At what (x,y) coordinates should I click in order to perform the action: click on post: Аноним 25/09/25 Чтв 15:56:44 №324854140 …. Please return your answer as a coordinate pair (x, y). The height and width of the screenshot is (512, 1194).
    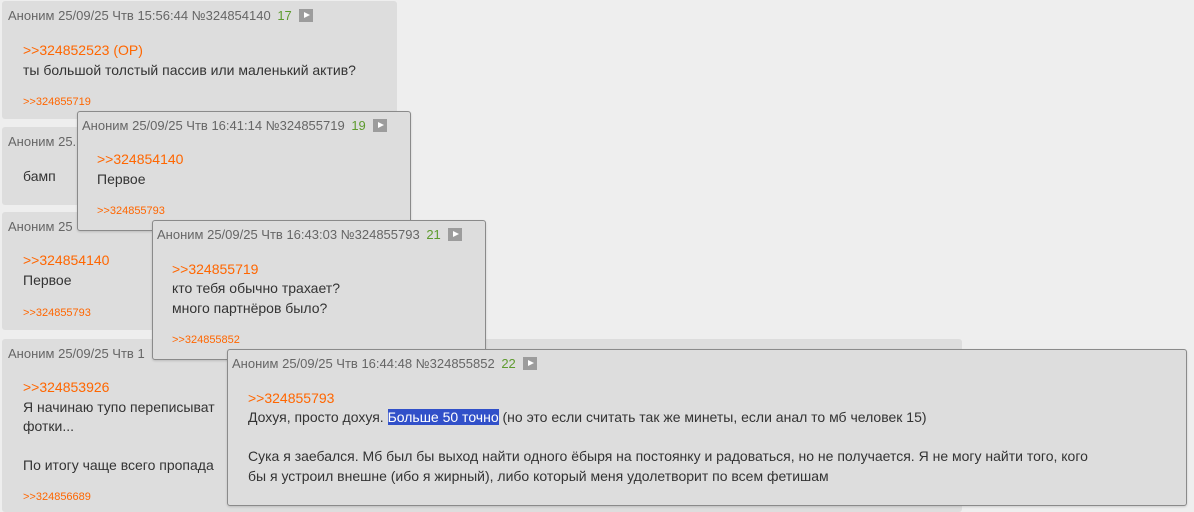
    Looking at the image, I should click on (199, 60).